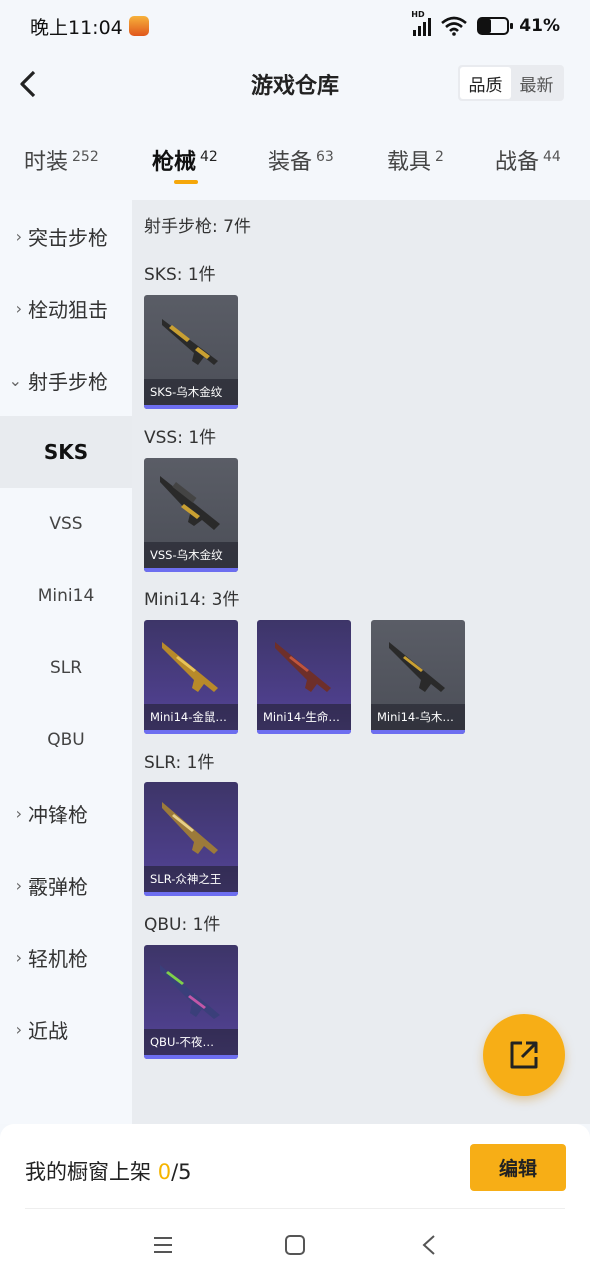 The height and width of the screenshot is (1280, 590). I want to click on back-icon, so click(430, 1245).